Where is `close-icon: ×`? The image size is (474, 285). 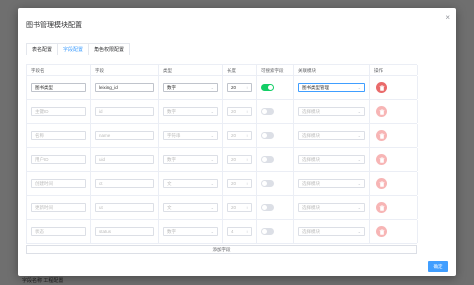 close-icon: × is located at coordinates (447, 18).